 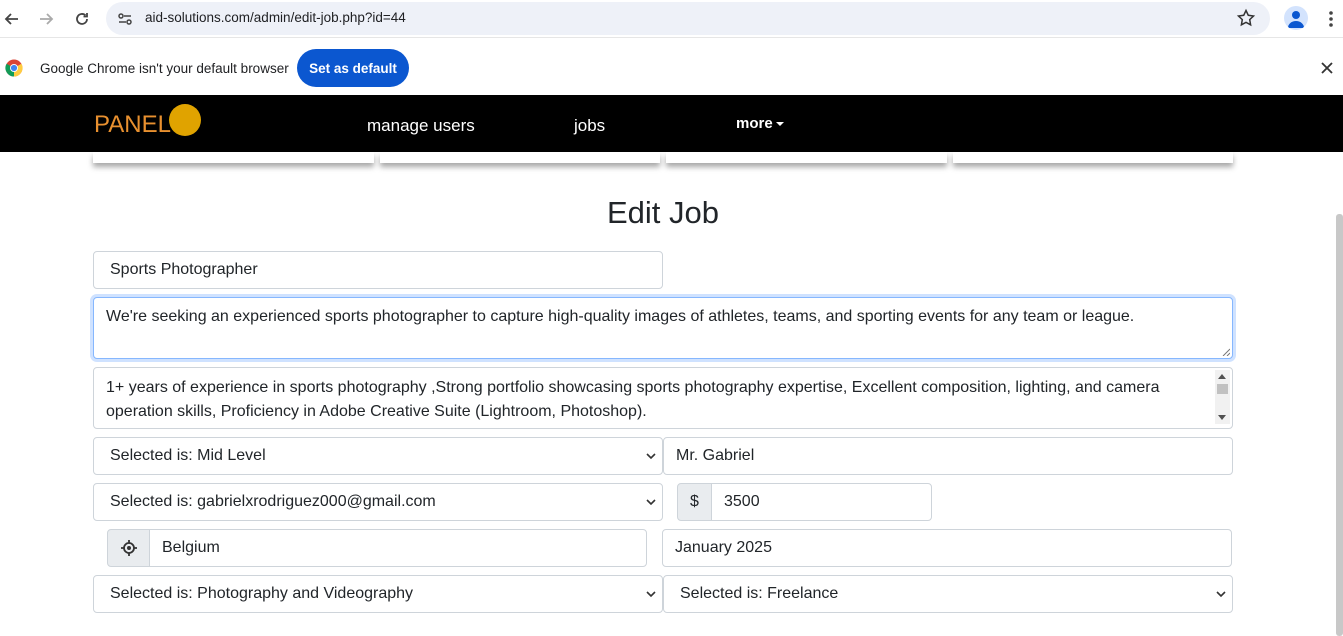 I want to click on job-title-input: Sports Photographer, so click(x=378, y=270).